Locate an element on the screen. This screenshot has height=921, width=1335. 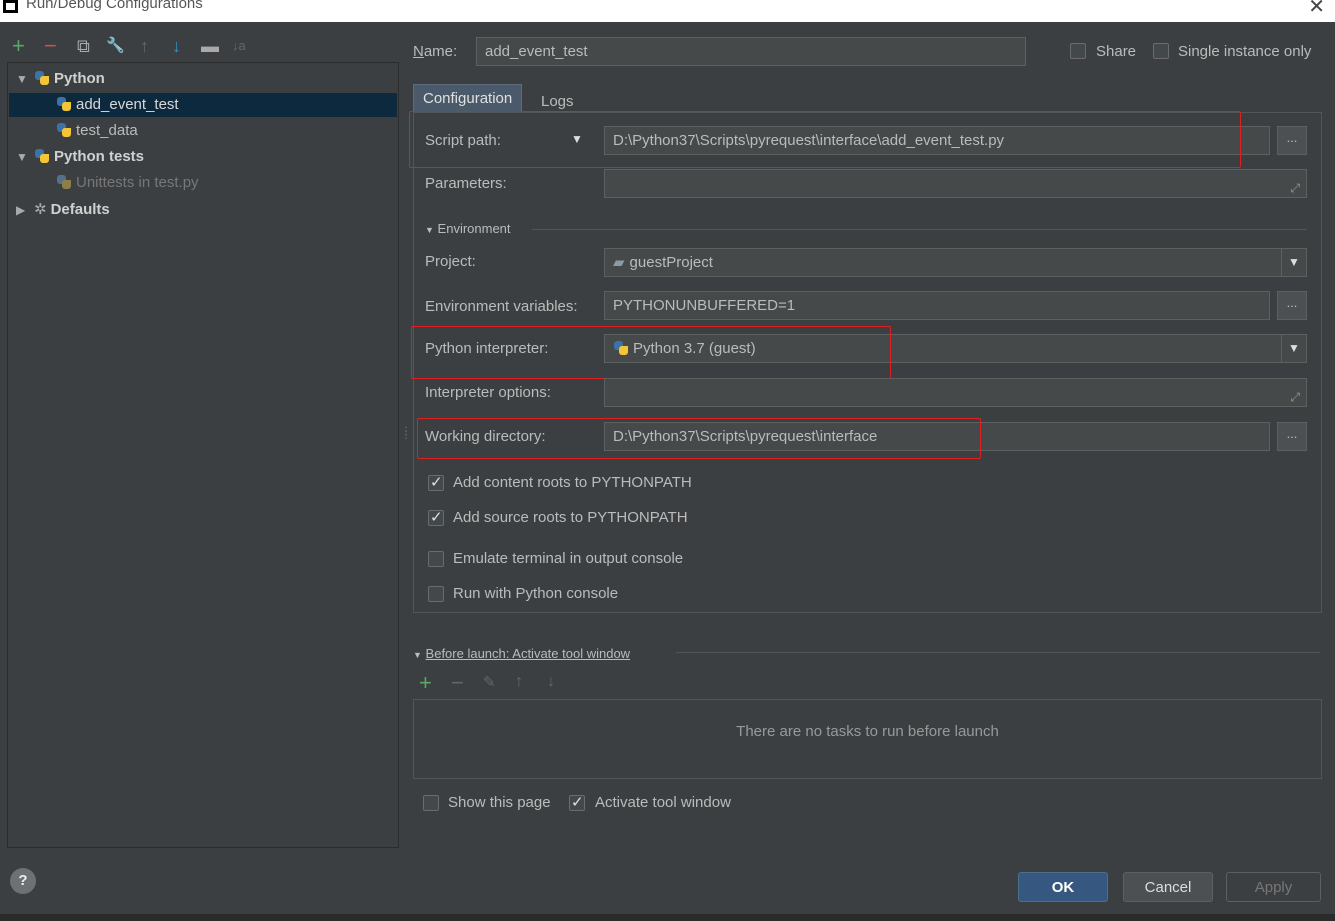
add-source-roots-checkbox is located at coordinates (436, 517).